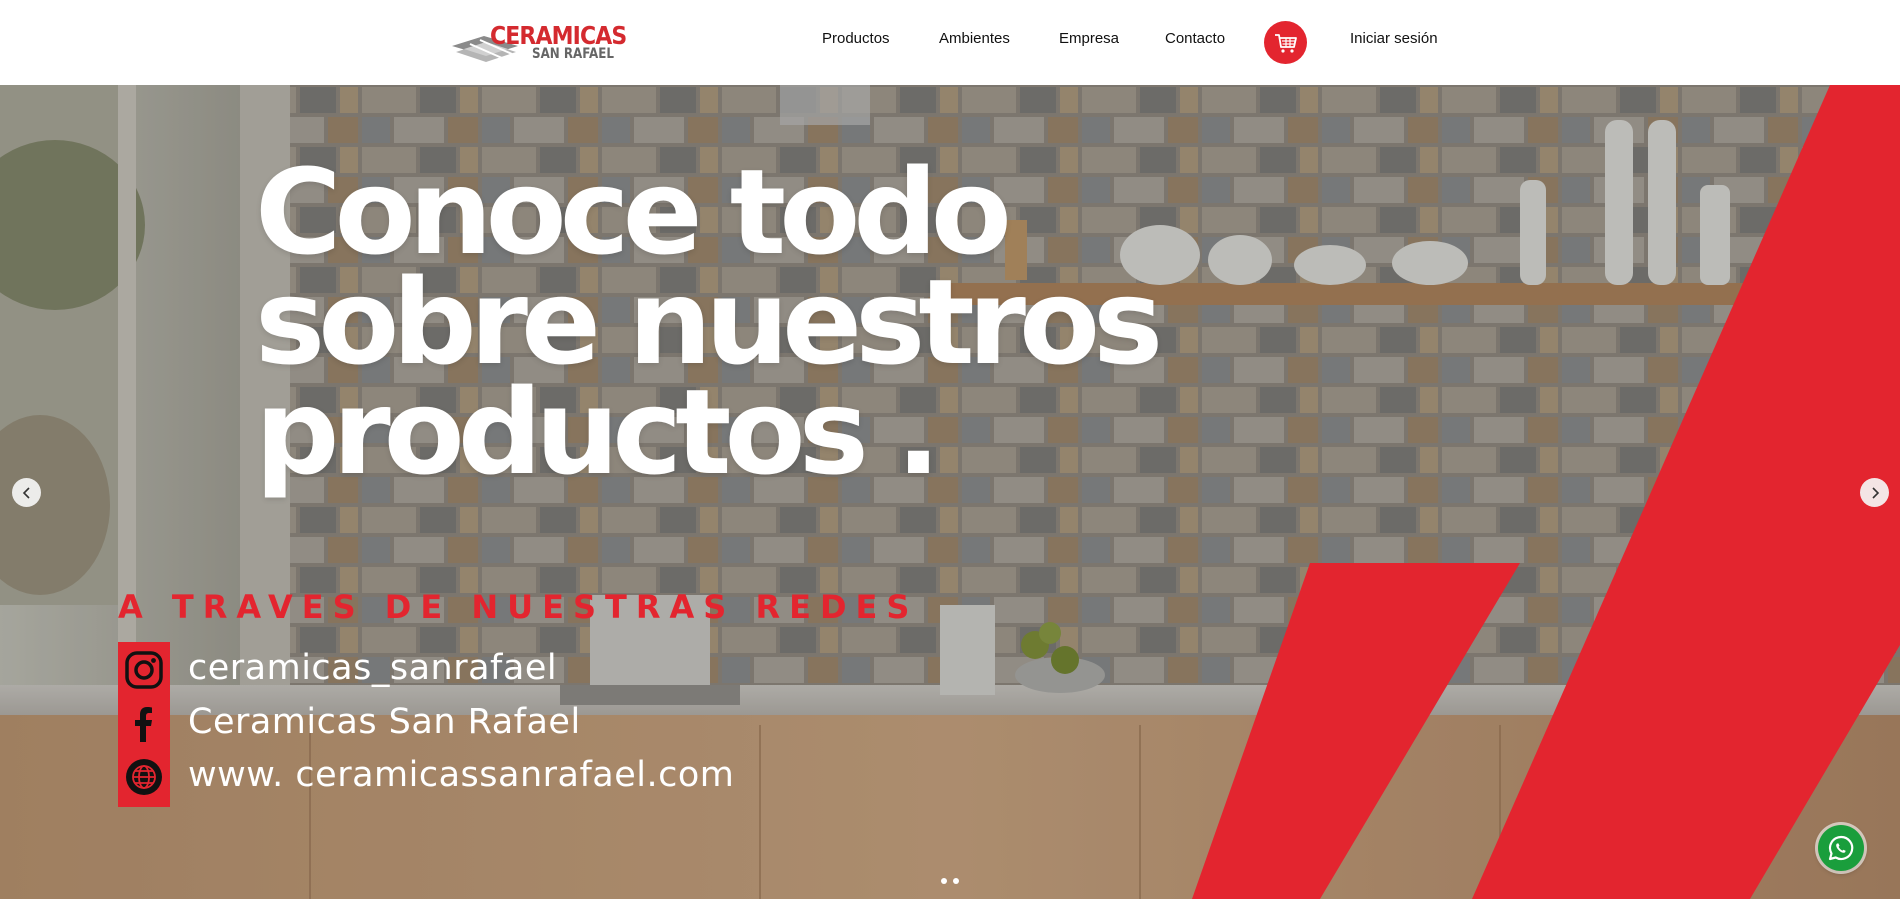 The image size is (1900, 899). Describe the element at coordinates (1195, 38) in the screenshot. I see `nav-contacto: Contacto` at that location.